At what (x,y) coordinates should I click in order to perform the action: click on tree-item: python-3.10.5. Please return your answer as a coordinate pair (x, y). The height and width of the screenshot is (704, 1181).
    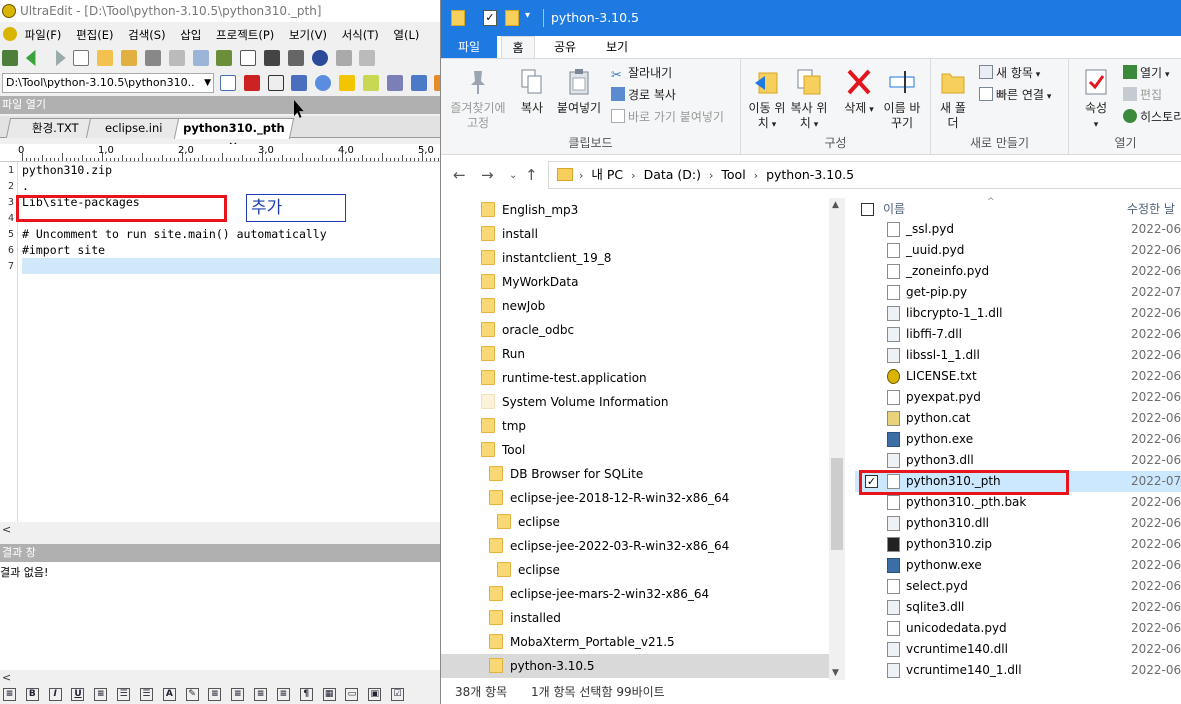
    Looking at the image, I should click on (635, 666).